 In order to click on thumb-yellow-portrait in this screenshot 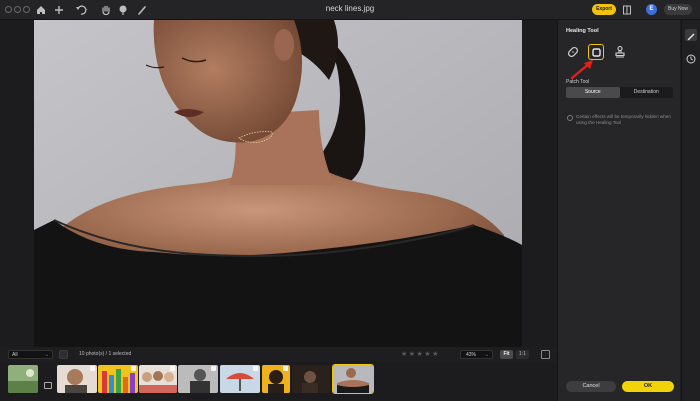, I will do `click(276, 379)`.